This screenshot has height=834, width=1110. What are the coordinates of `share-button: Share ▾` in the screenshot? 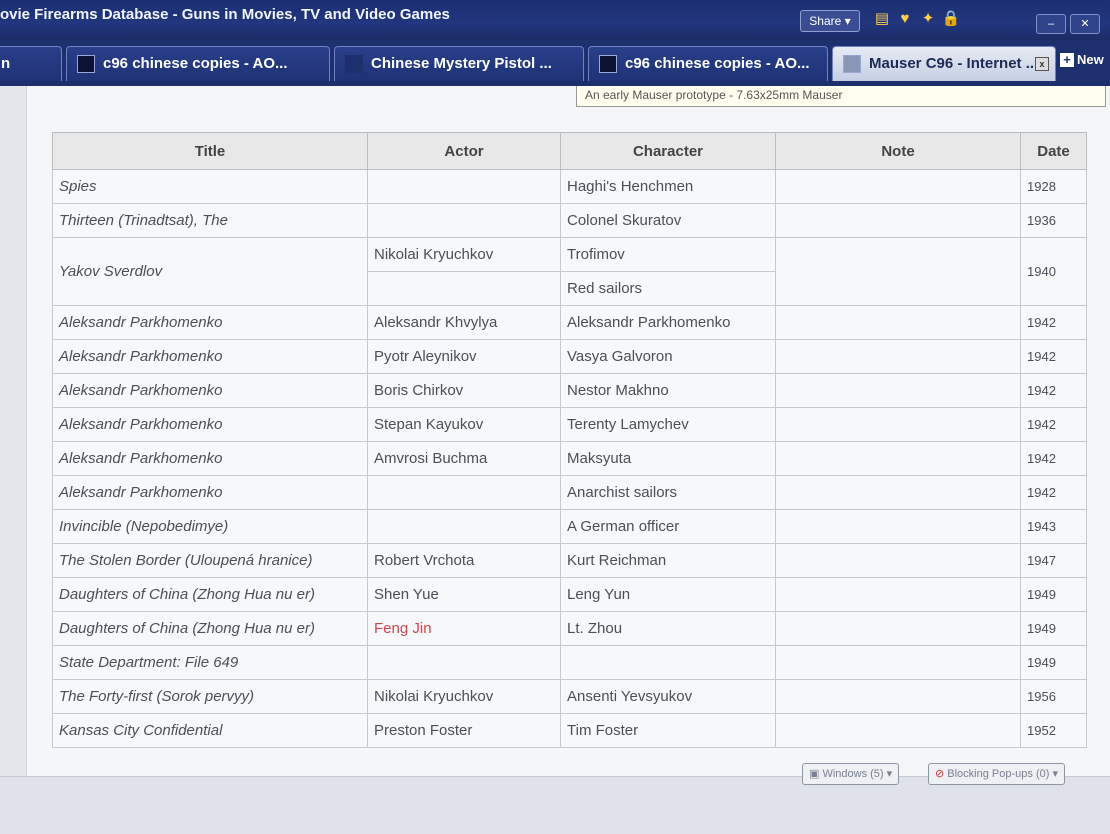 It's located at (830, 21).